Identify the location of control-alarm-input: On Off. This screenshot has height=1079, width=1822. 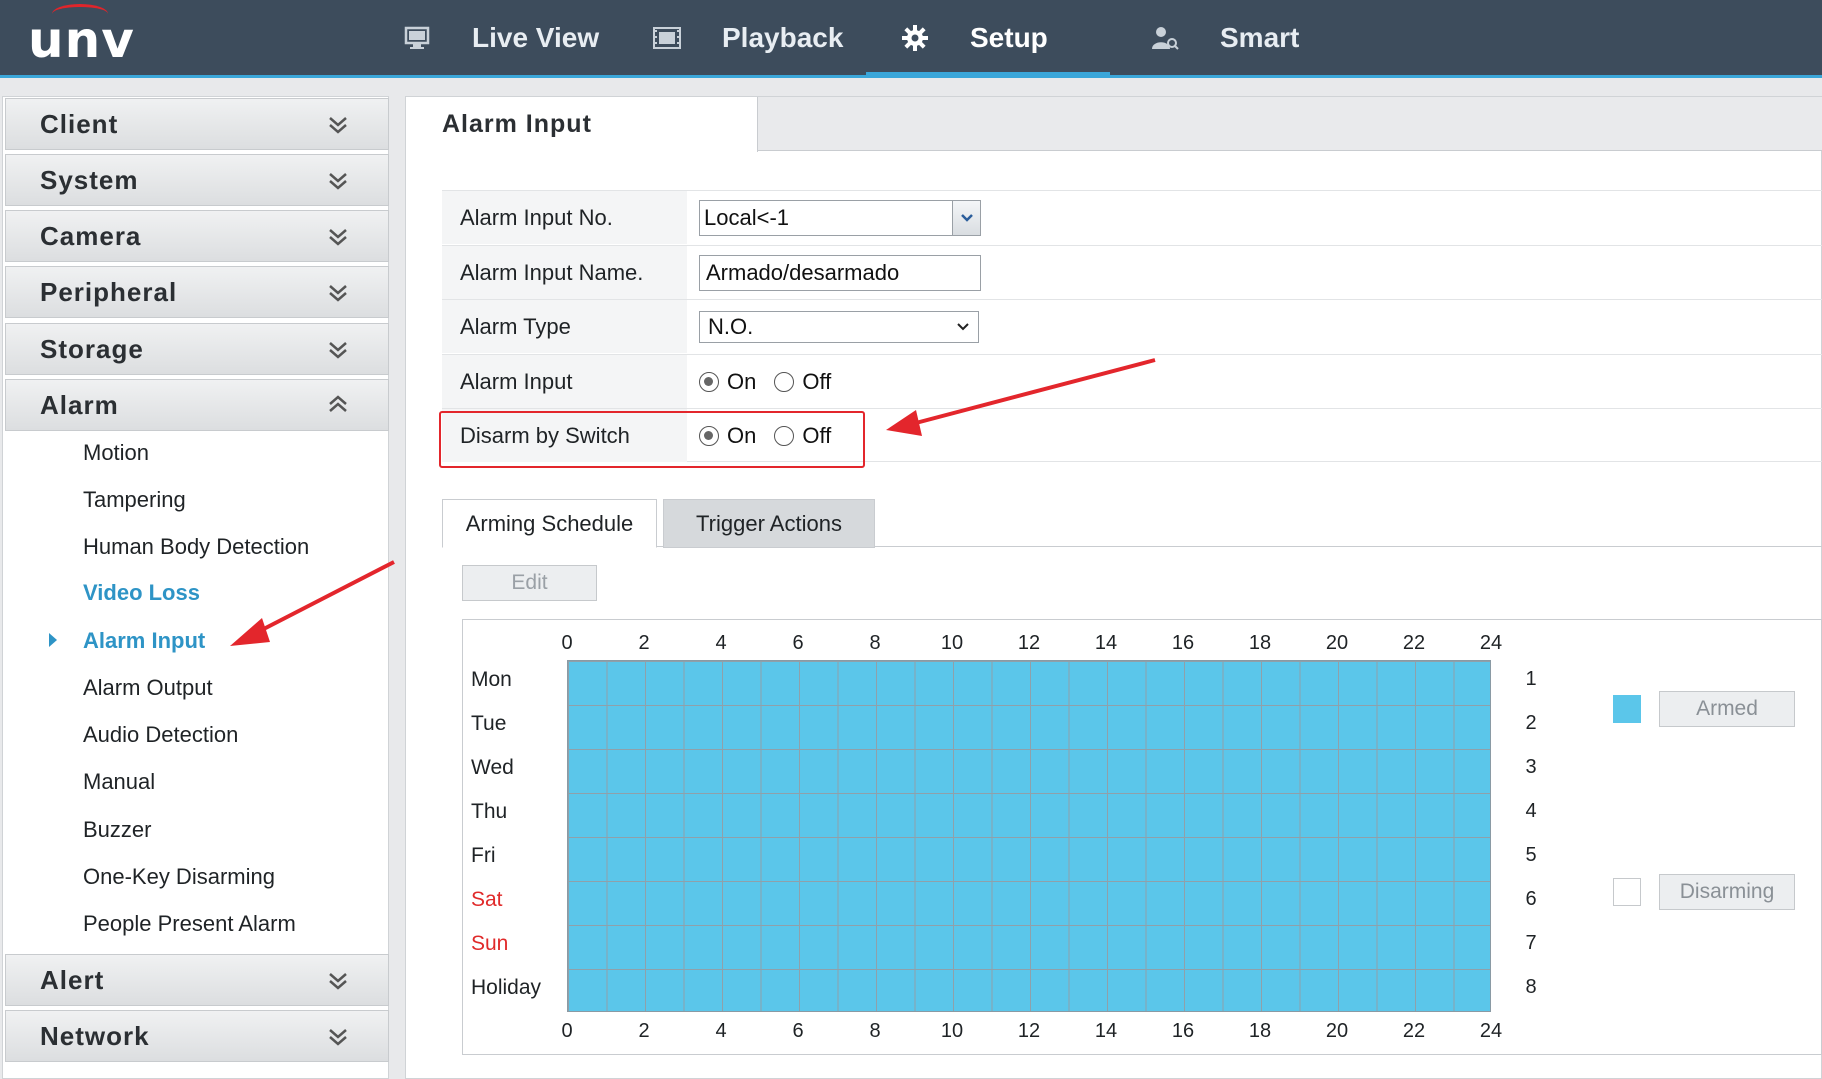
(774, 381).